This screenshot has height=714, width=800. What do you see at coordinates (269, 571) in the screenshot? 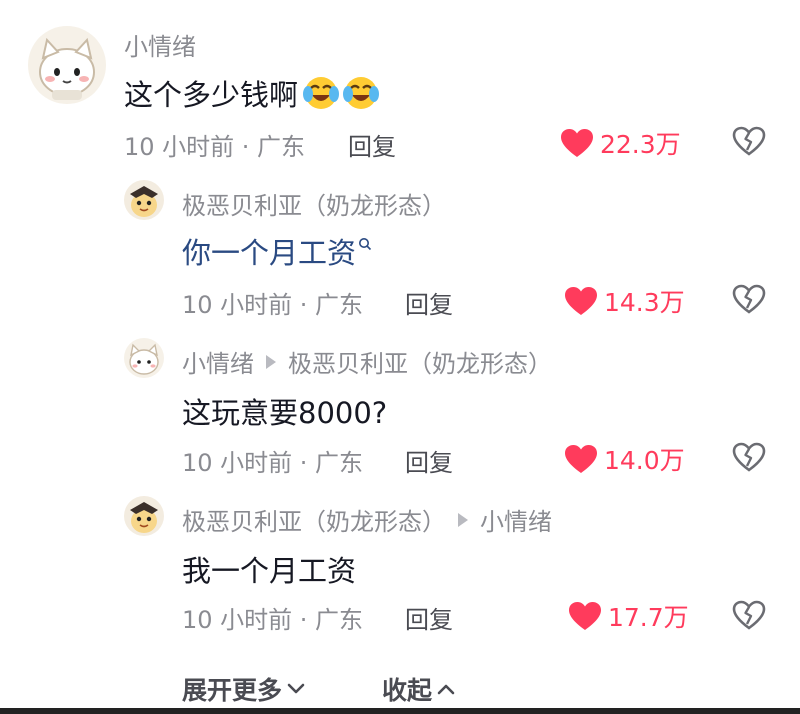
I see `comment-text: 我一个月工资` at bounding box center [269, 571].